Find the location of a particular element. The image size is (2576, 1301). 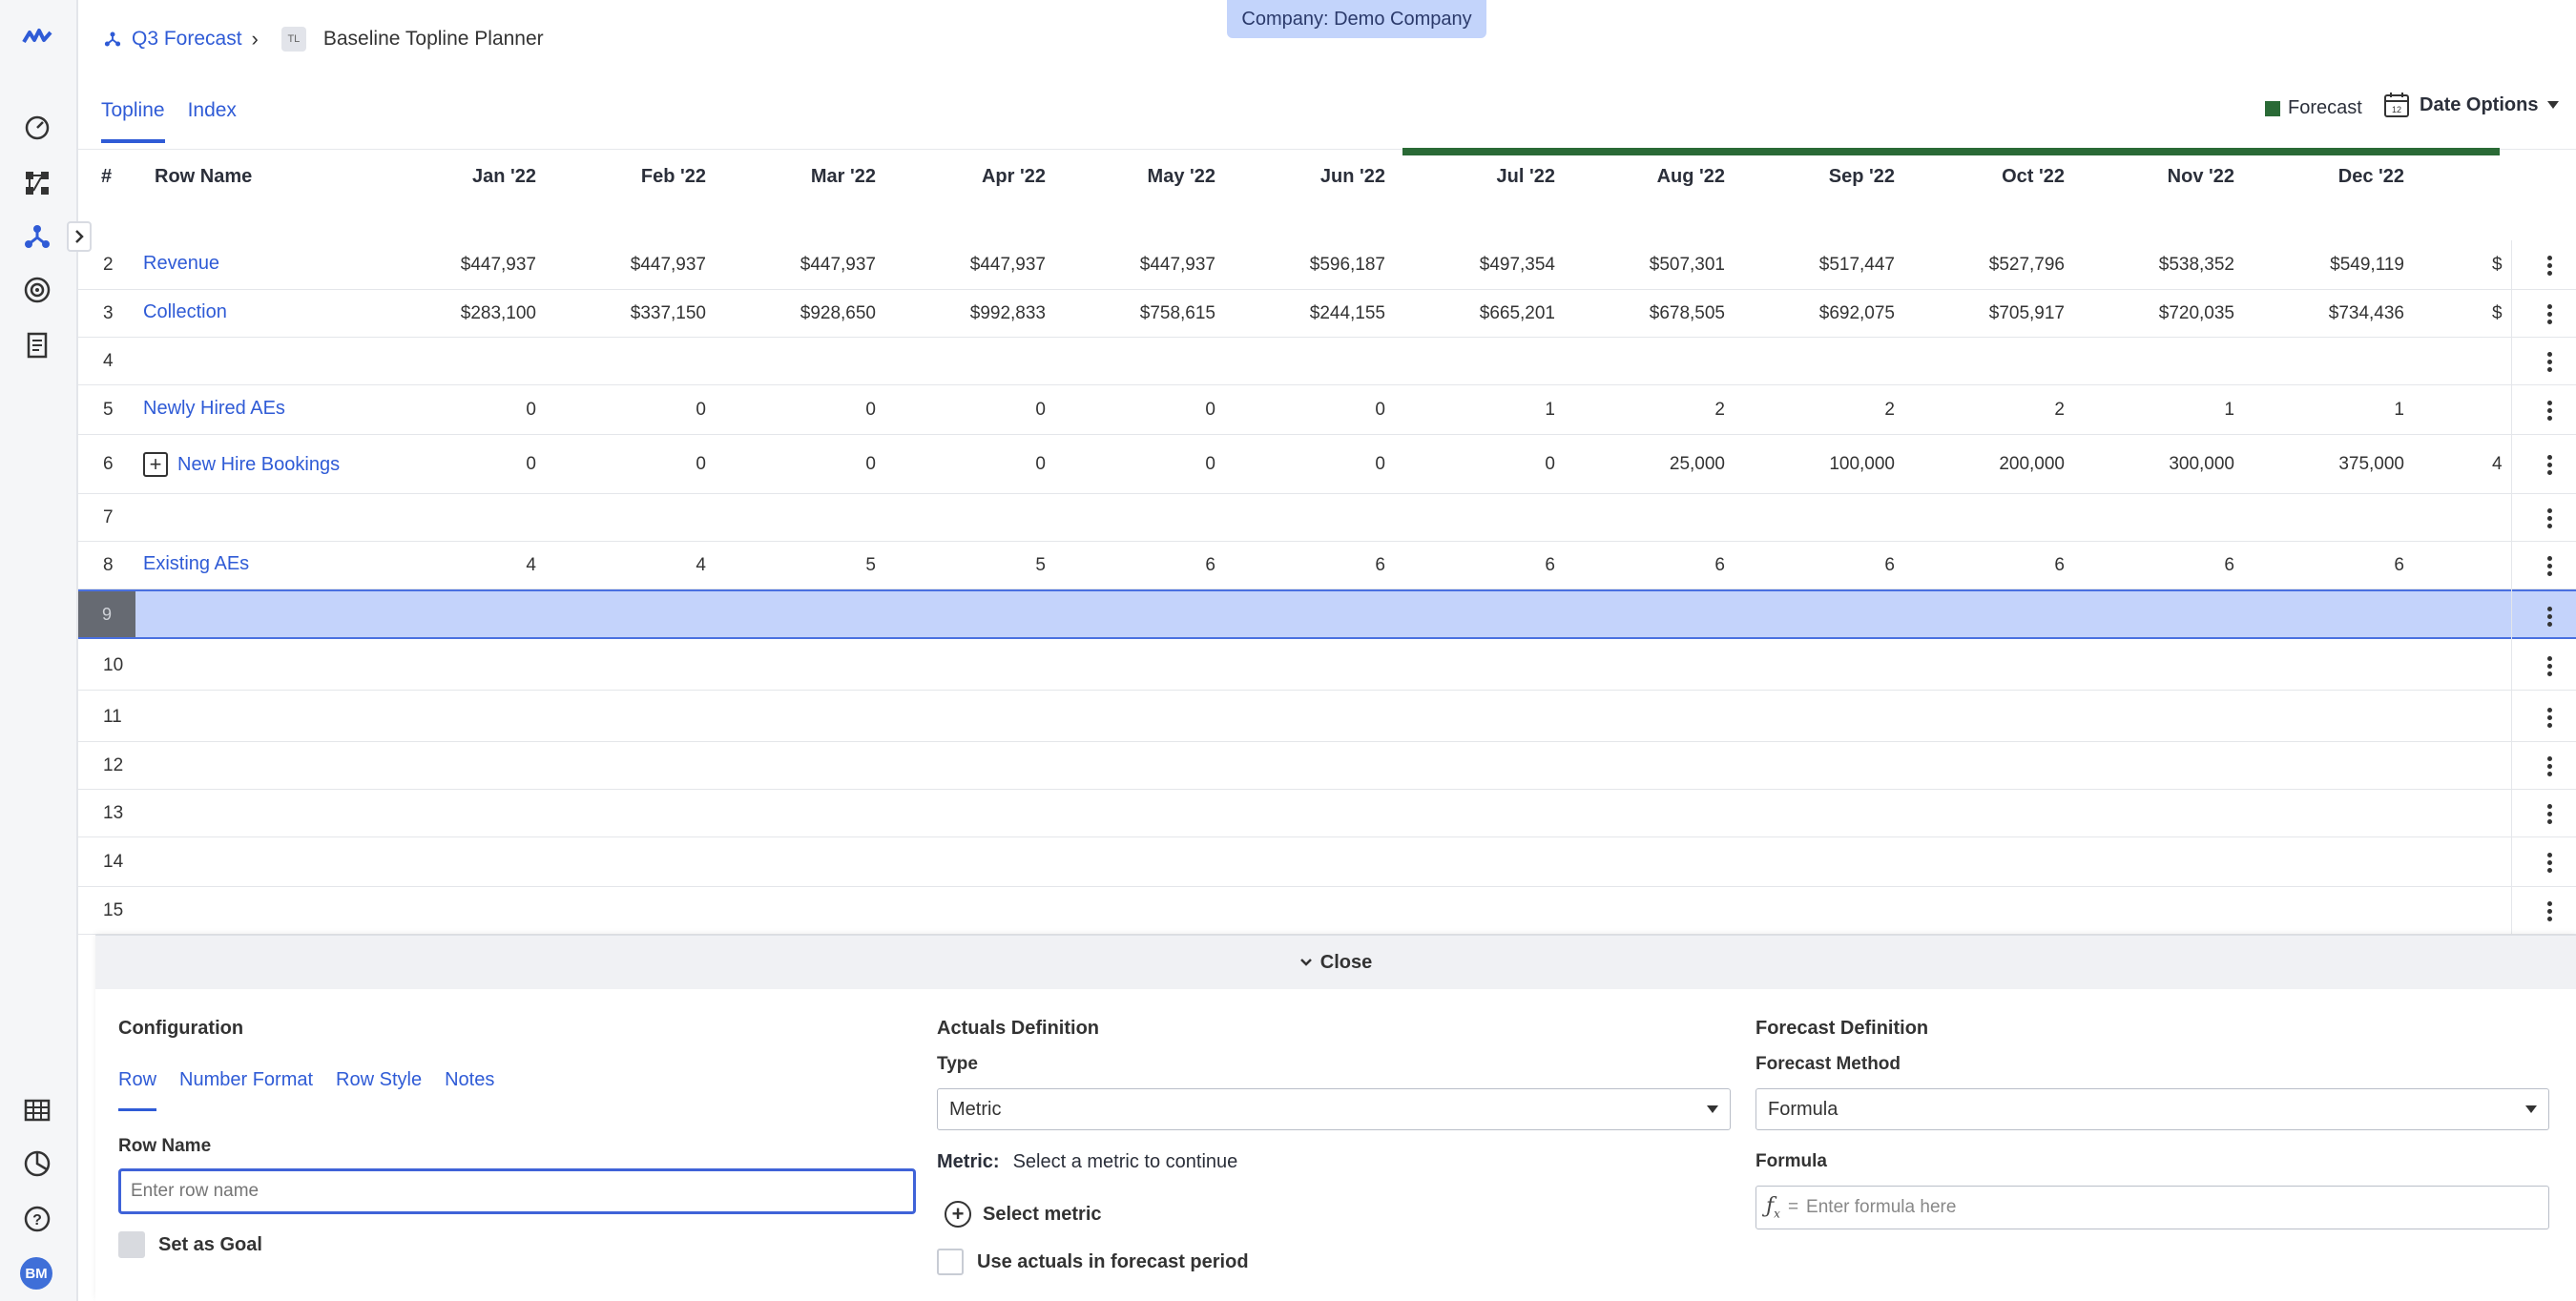

table-cell: $507,301 is located at coordinates (1648, 265).